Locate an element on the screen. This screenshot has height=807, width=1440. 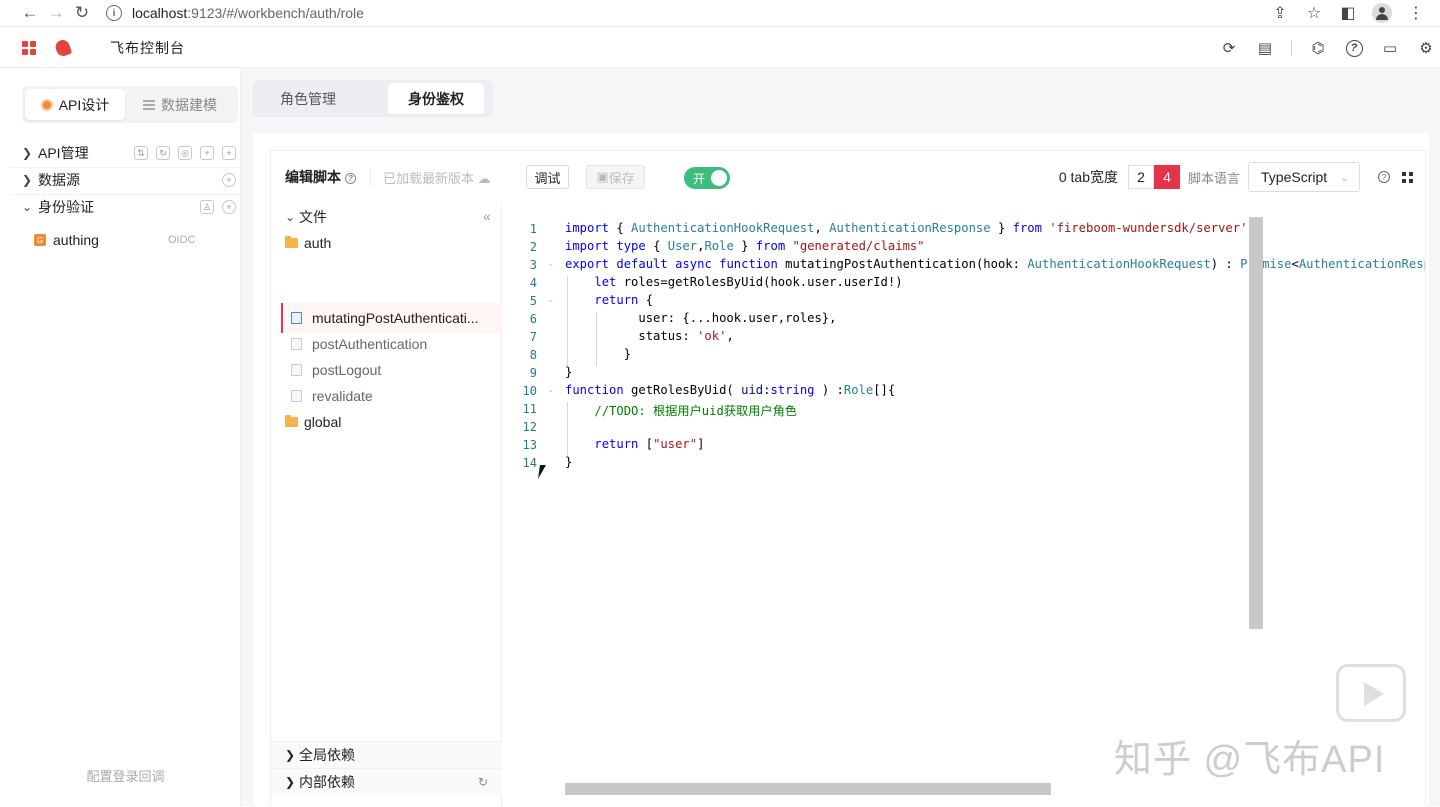
line-number: 12 is located at coordinates (529, 427).